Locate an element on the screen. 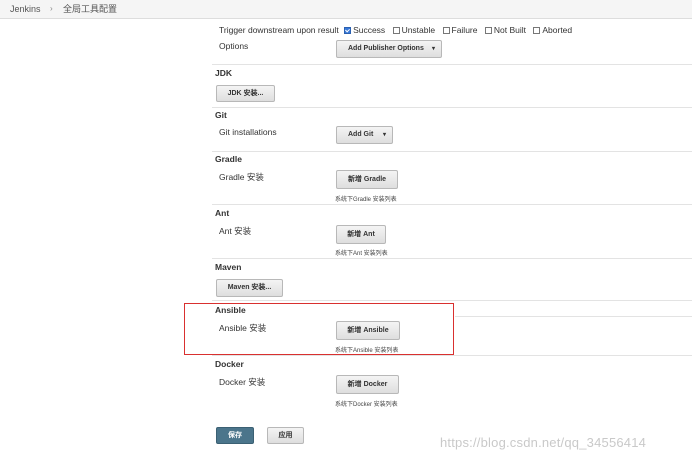  ant-install-label: Ant 安装 is located at coordinates (235, 231).